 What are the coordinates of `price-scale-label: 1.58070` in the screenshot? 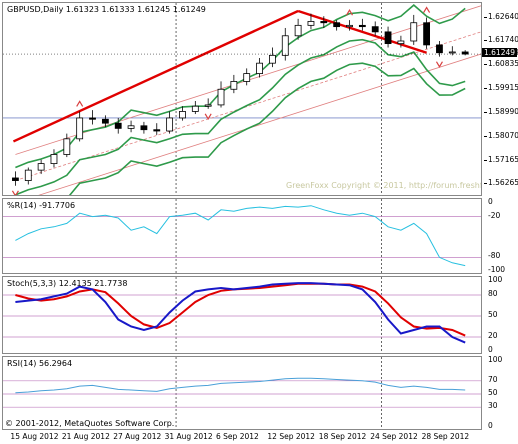 It's located at (503, 135).